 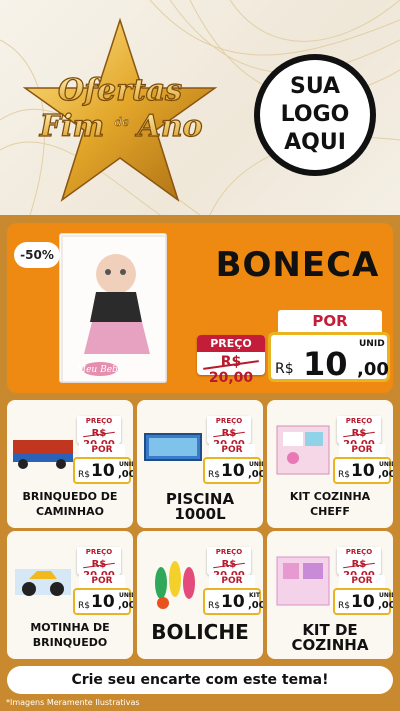 What do you see at coordinates (200, 632) in the screenshot?
I see `product-name: BOLICHE` at bounding box center [200, 632].